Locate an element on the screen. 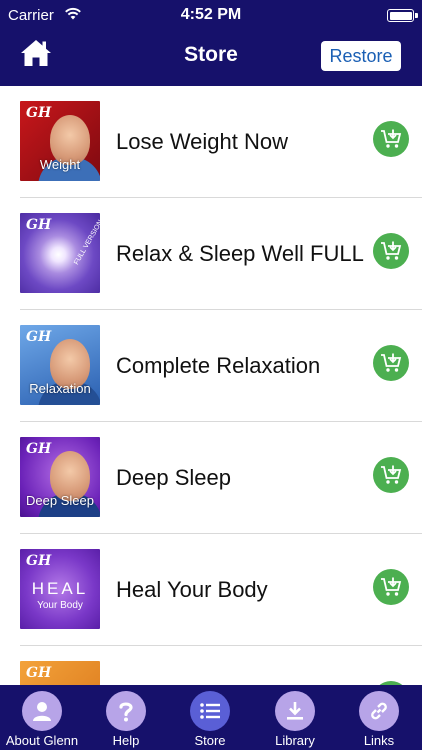 The height and width of the screenshot is (750, 422). status-bar: Carrier 4:52 PM is located at coordinates (211, 15).